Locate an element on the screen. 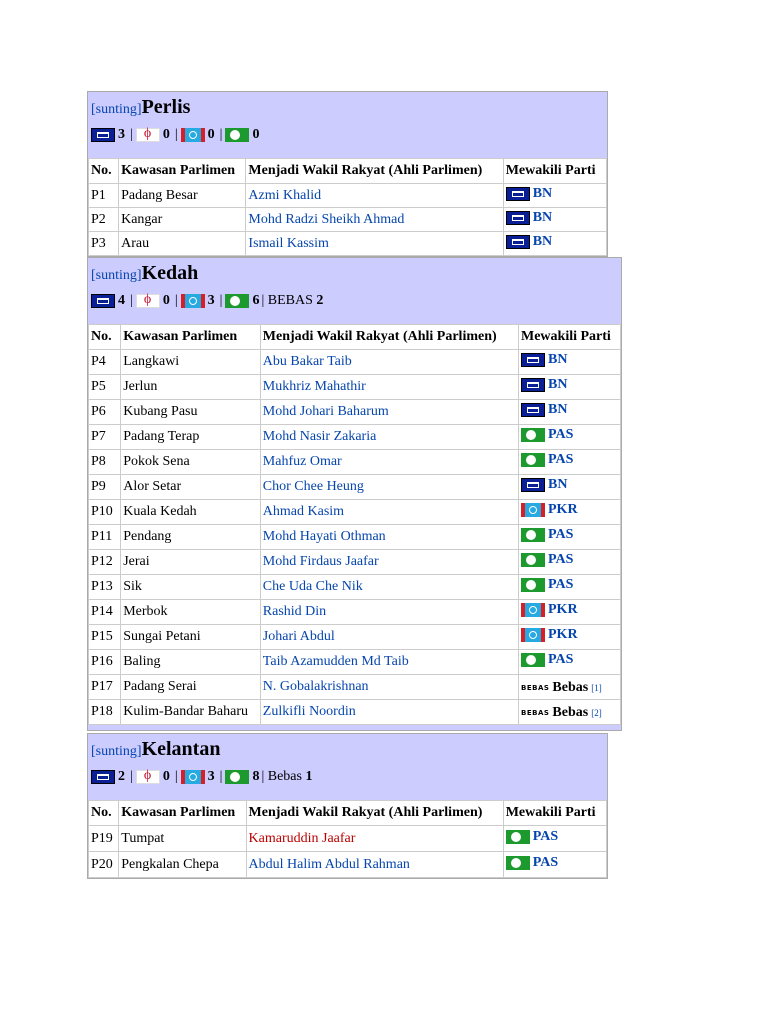 This screenshot has width=768, height=1024. reference-link: [2] is located at coordinates (596, 713).